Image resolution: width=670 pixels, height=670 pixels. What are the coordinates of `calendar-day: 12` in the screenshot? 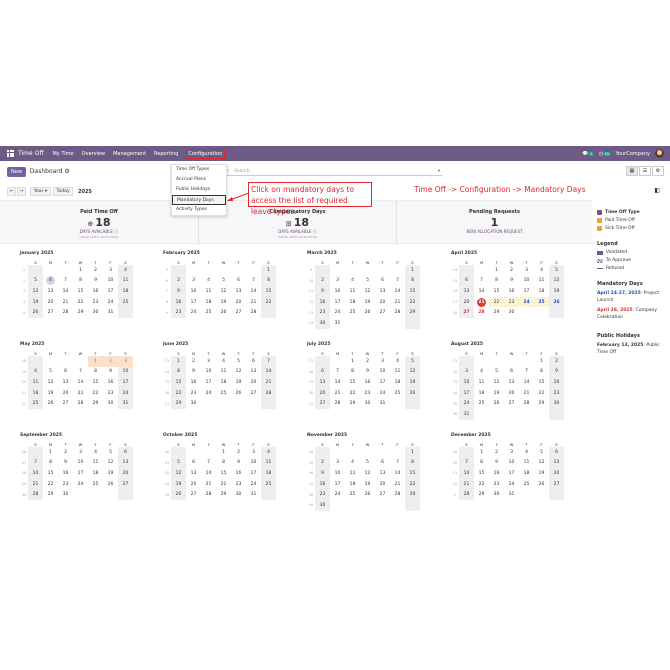 It's located at (35, 291).